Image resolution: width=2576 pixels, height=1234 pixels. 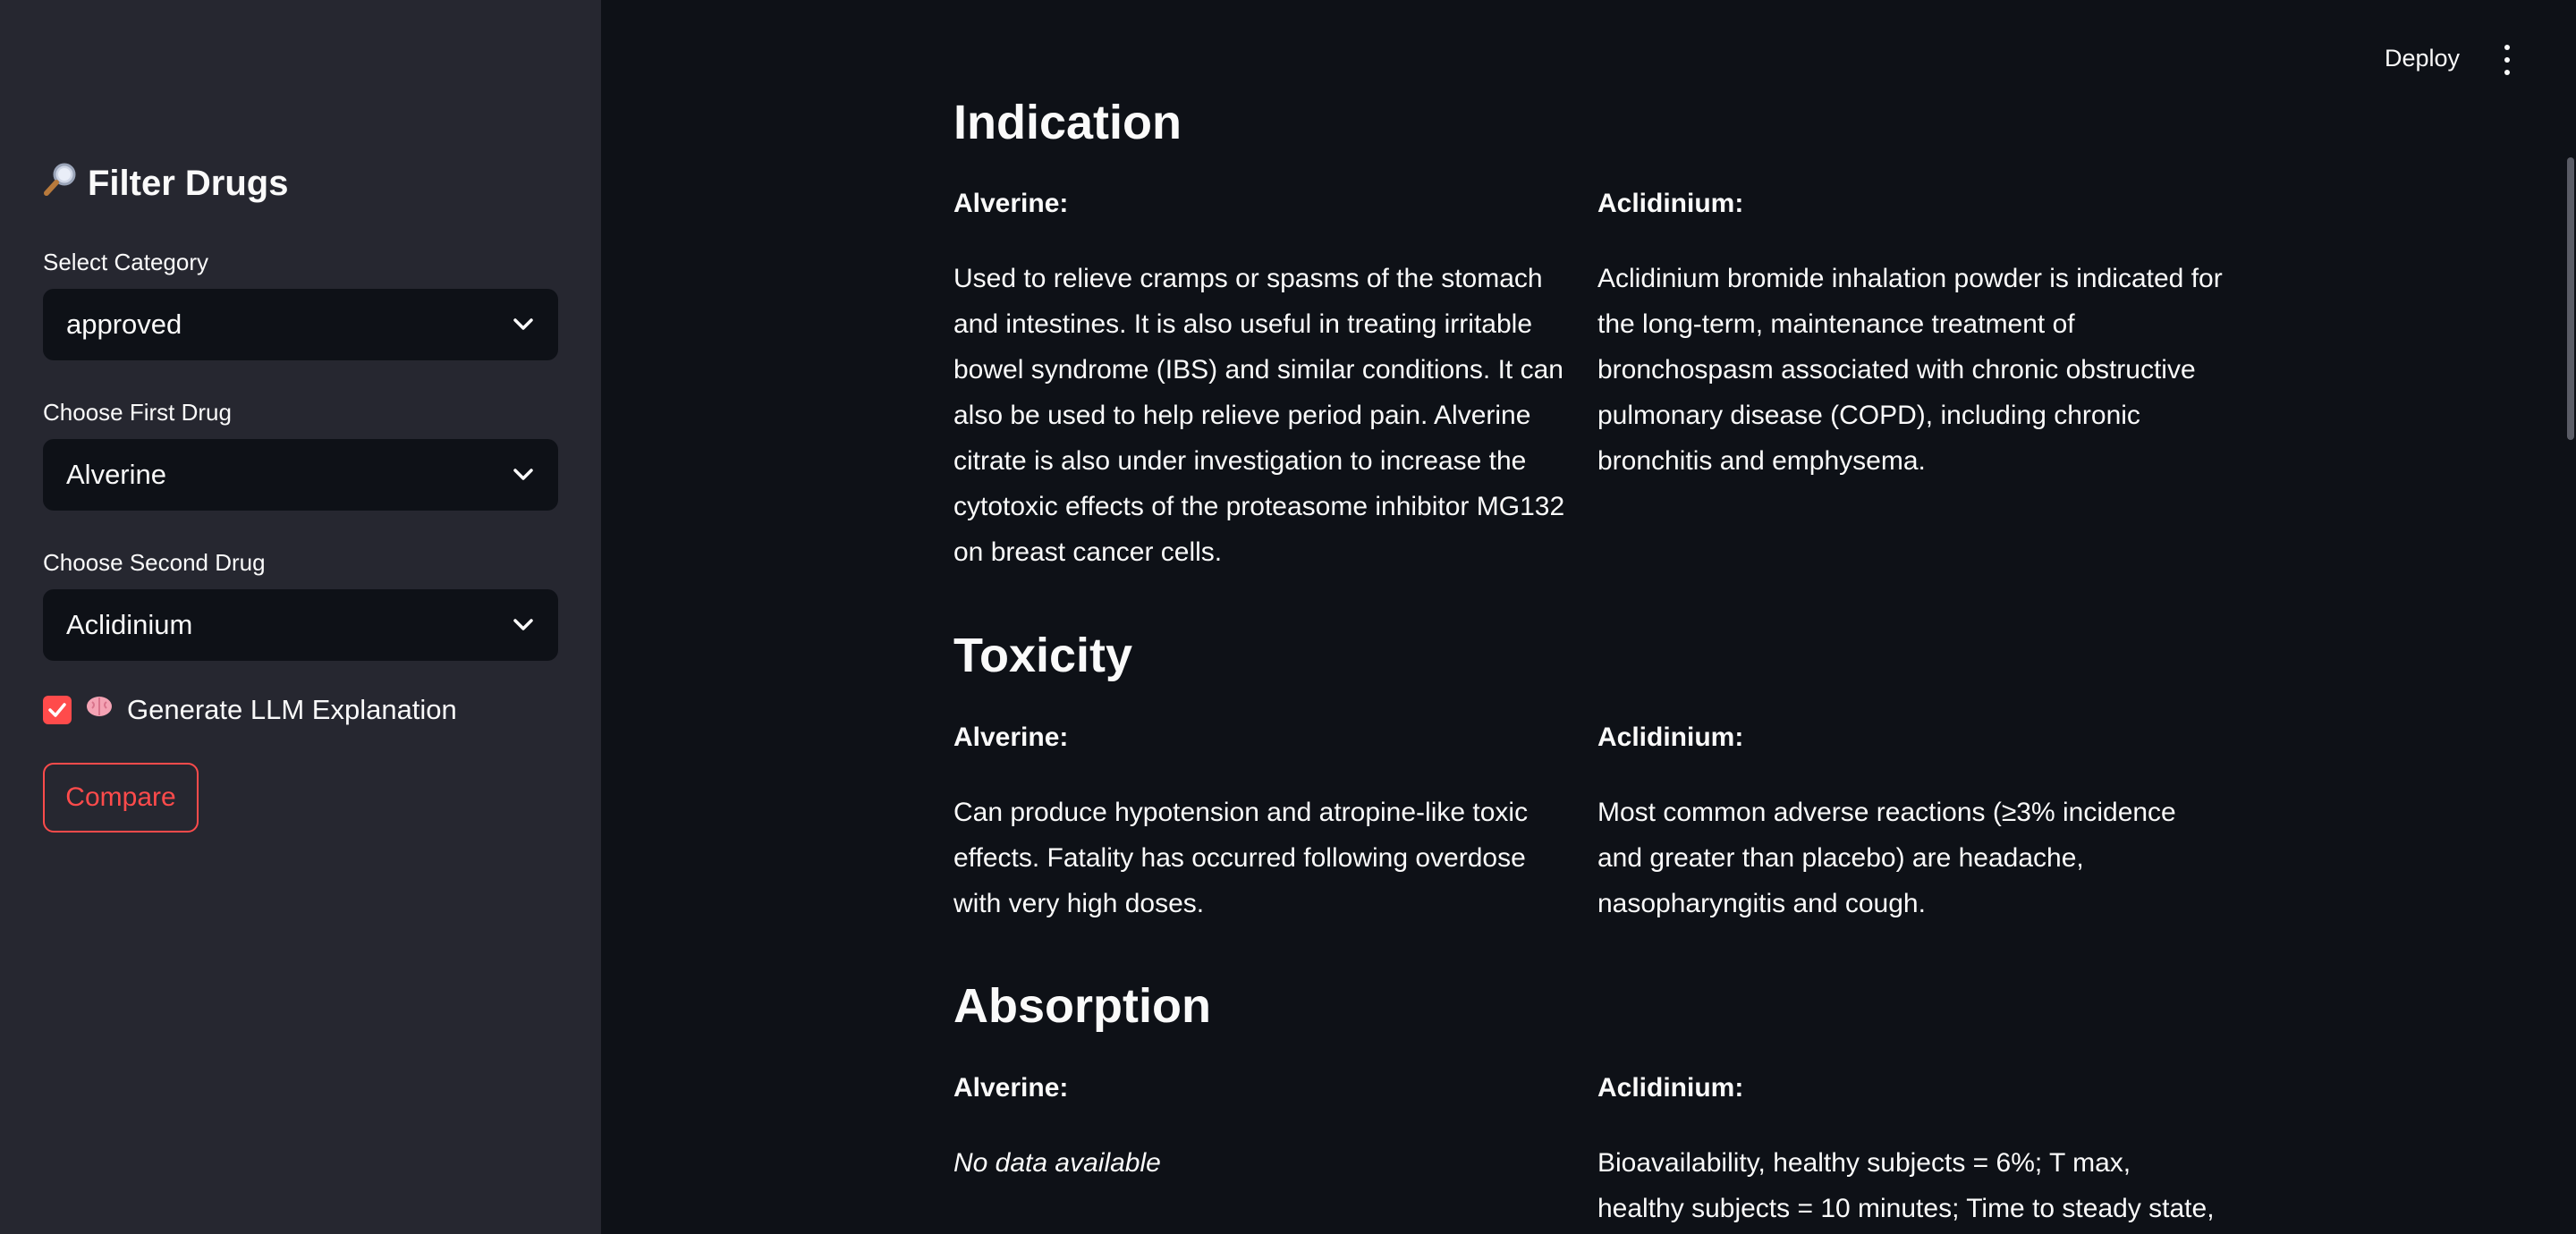 I want to click on deploy-button: Deploy, so click(x=2422, y=58).